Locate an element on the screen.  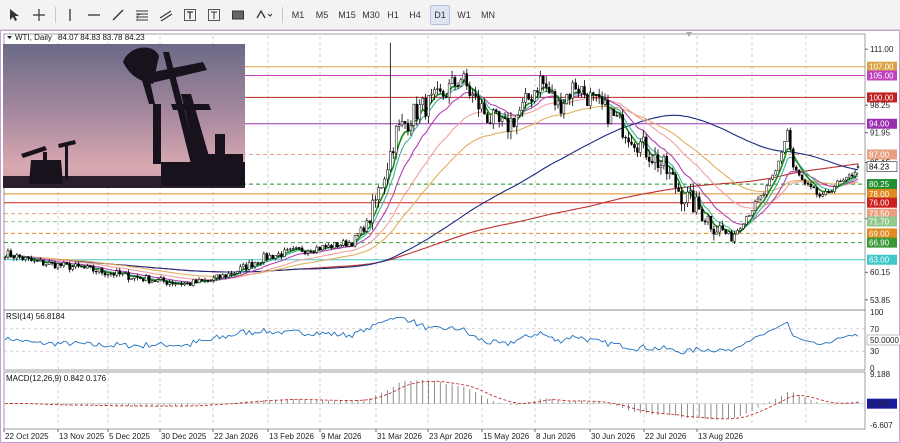
vertical-line-icon is located at coordinates (70, 15).